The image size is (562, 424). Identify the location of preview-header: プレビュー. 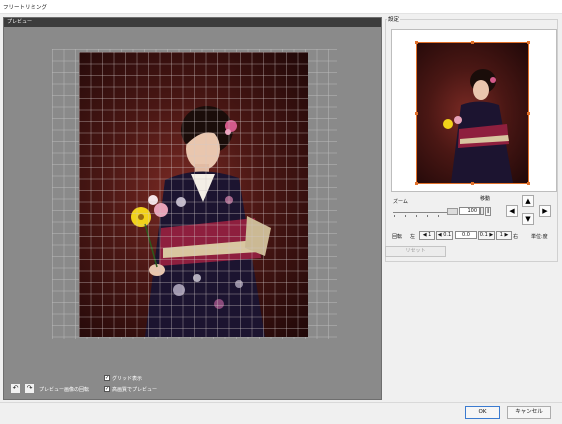
(192, 22).